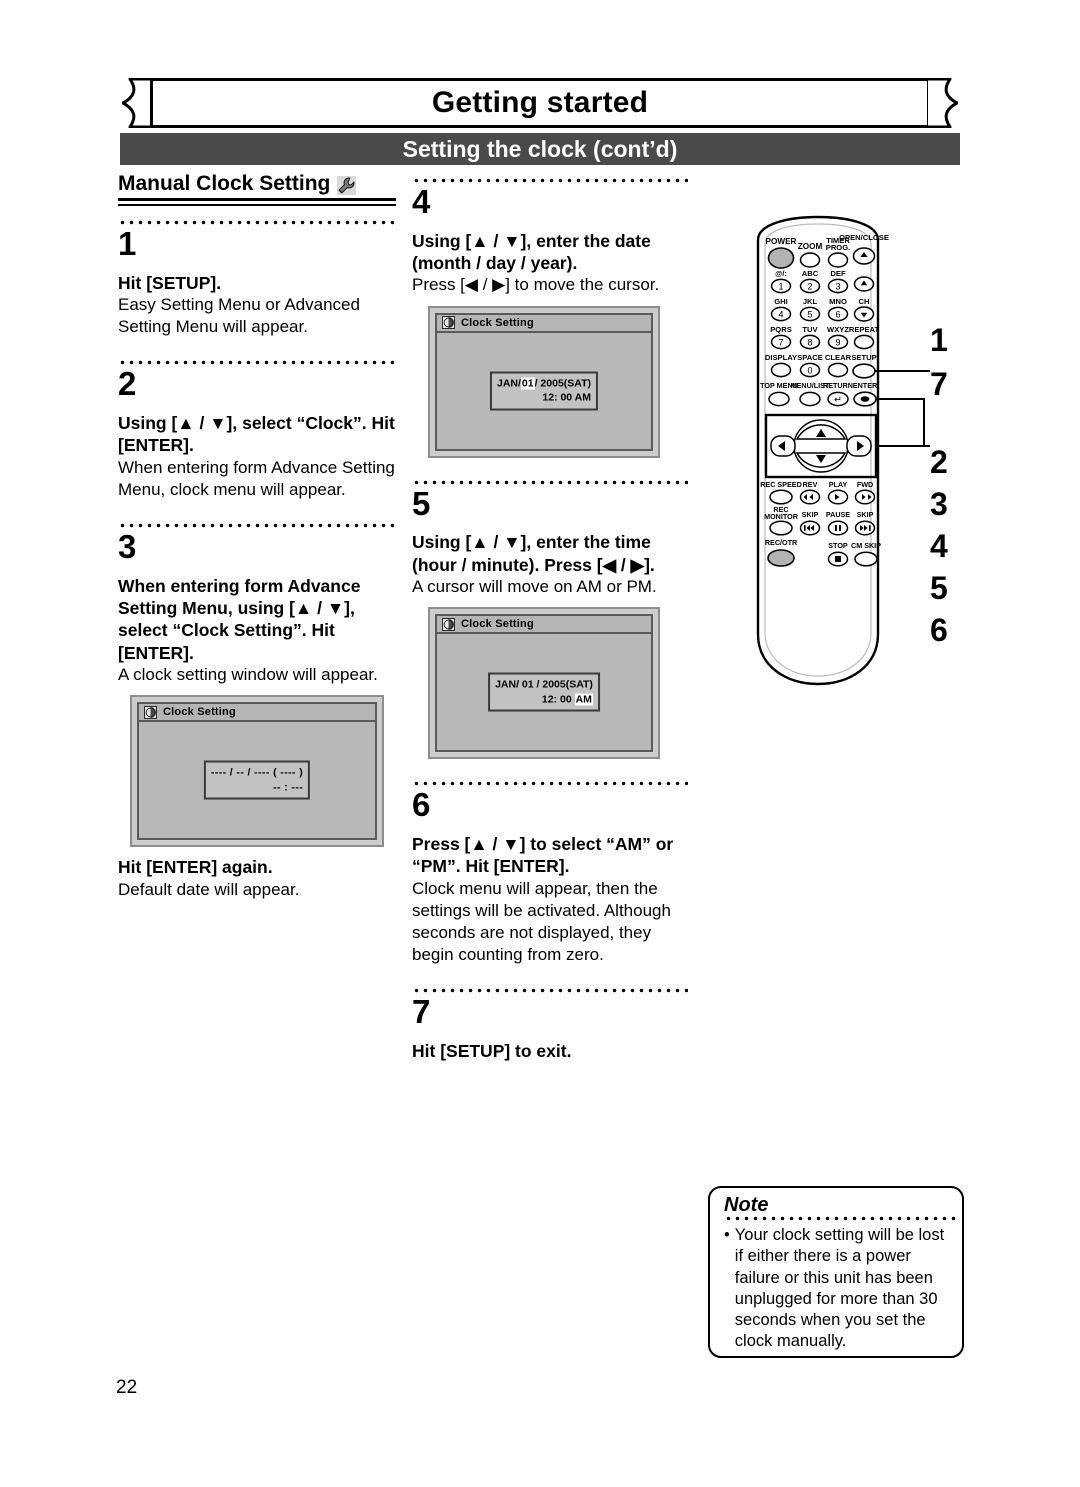 This screenshot has width=1080, height=1487. Describe the element at coordinates (781, 329) in the screenshot. I see `remote-label-pqrs: PQRS` at that location.